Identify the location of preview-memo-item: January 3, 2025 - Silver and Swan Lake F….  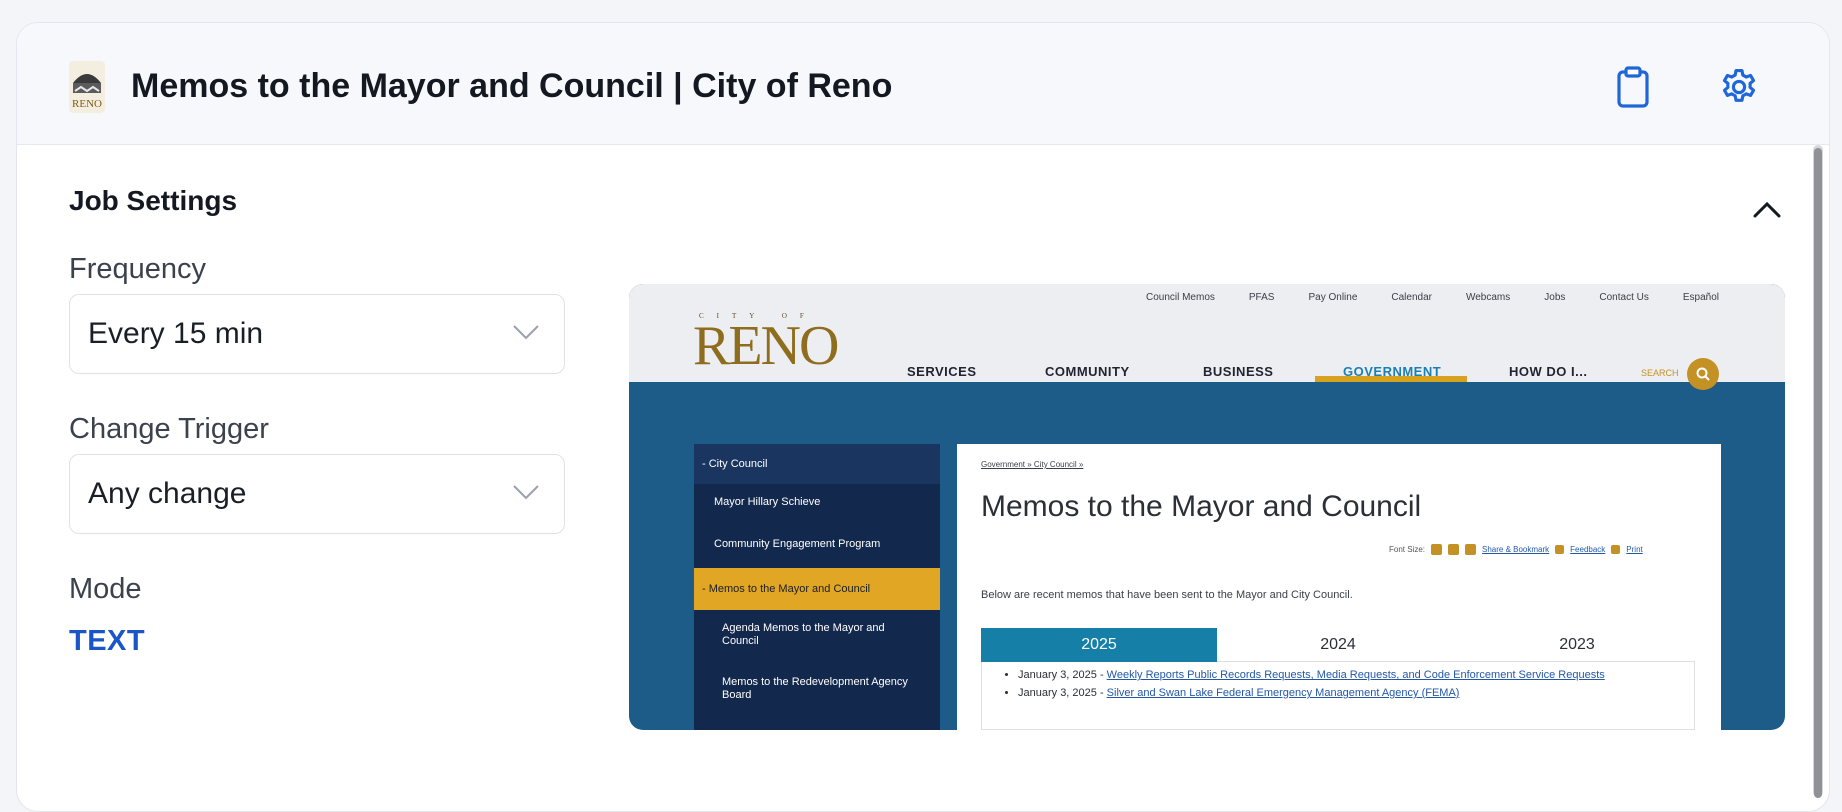
(1356, 693).